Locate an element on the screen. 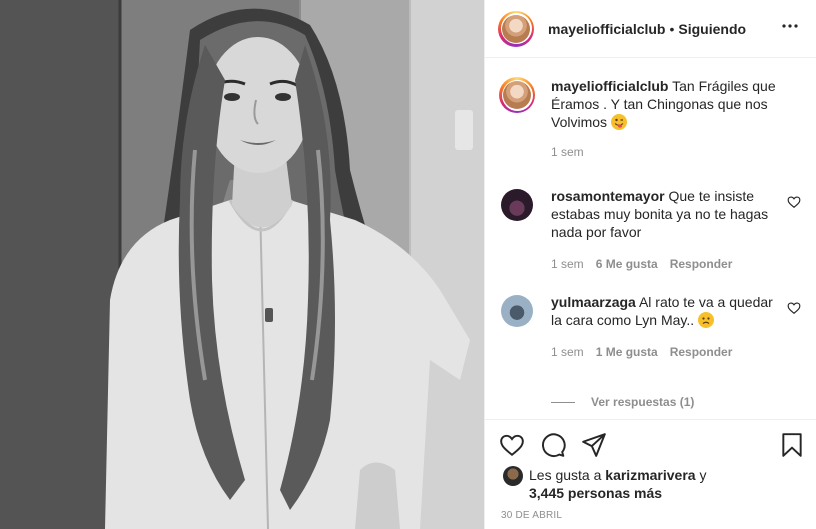  winking-tongue-emoji-icon is located at coordinates (618, 122).